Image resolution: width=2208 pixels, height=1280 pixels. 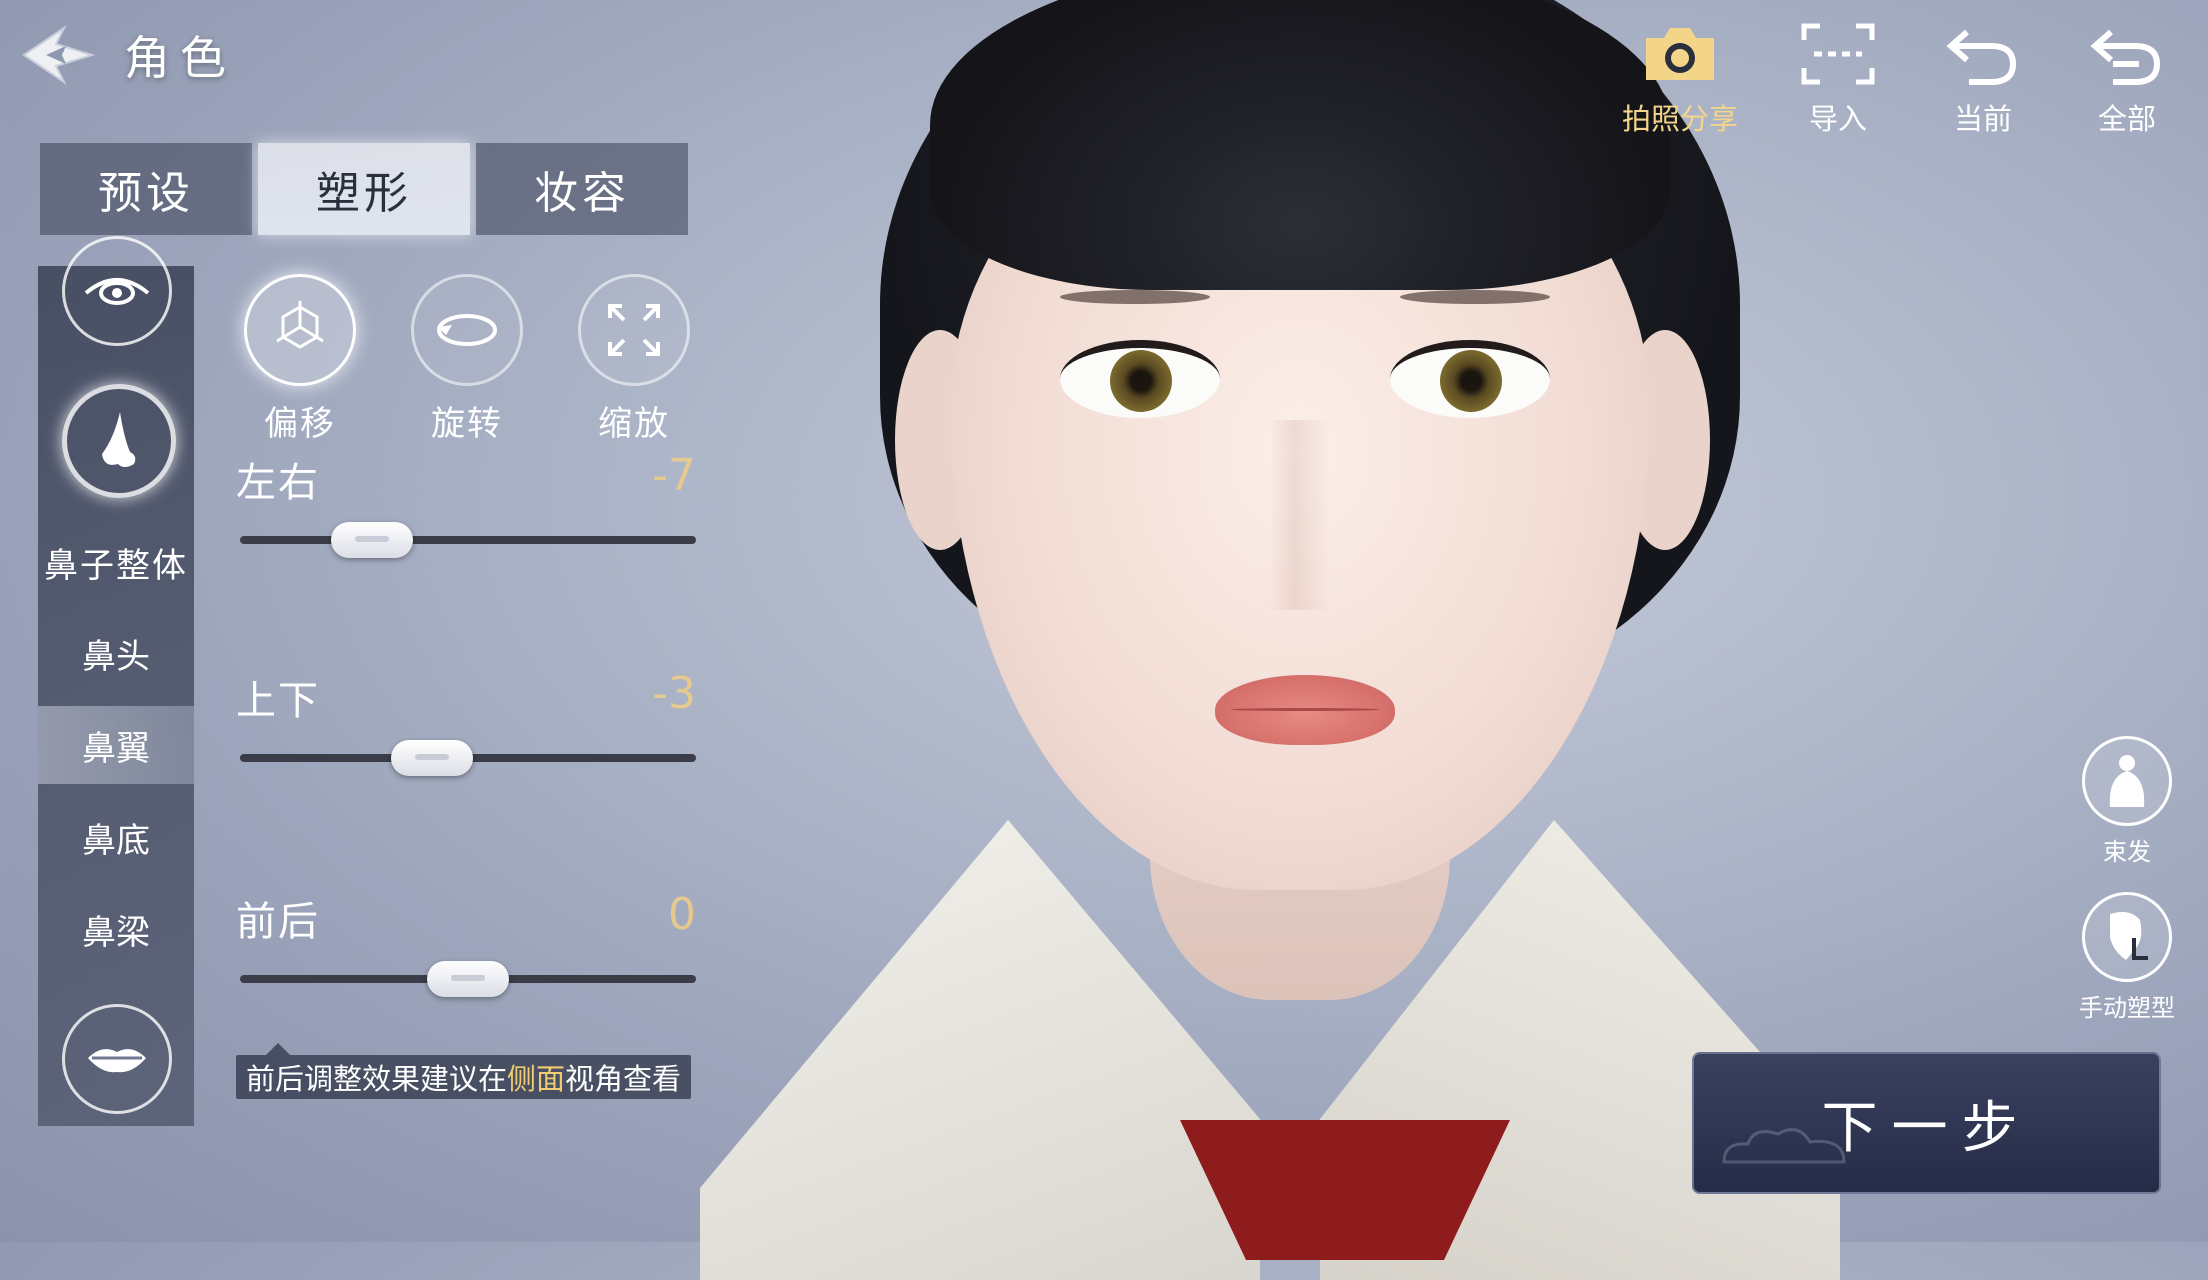 I want to click on manual-sculpt-label: 手动塑型, so click(x=2127, y=1008).